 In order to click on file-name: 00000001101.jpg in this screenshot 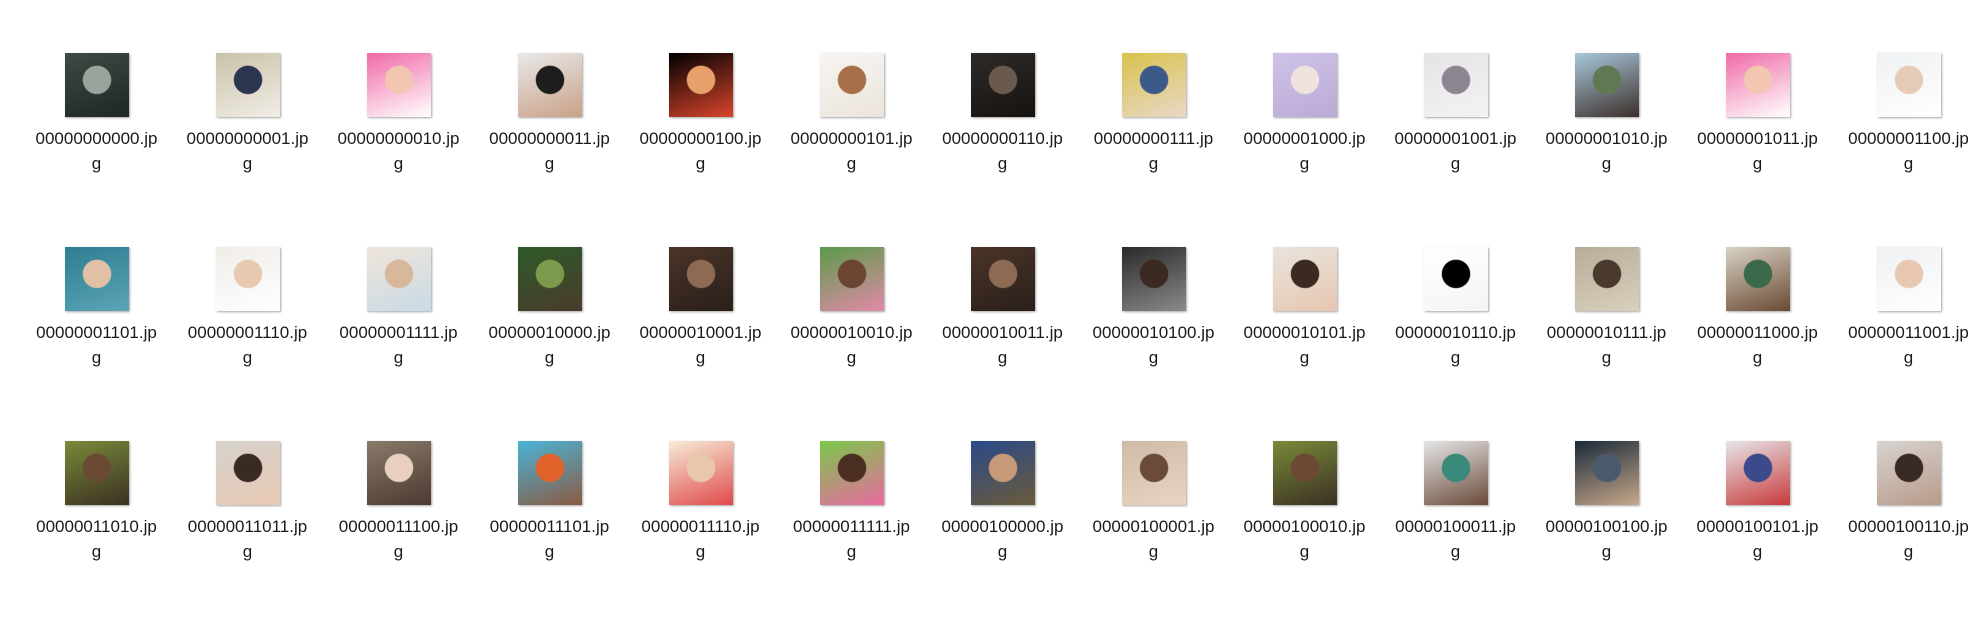, I will do `click(97, 345)`.